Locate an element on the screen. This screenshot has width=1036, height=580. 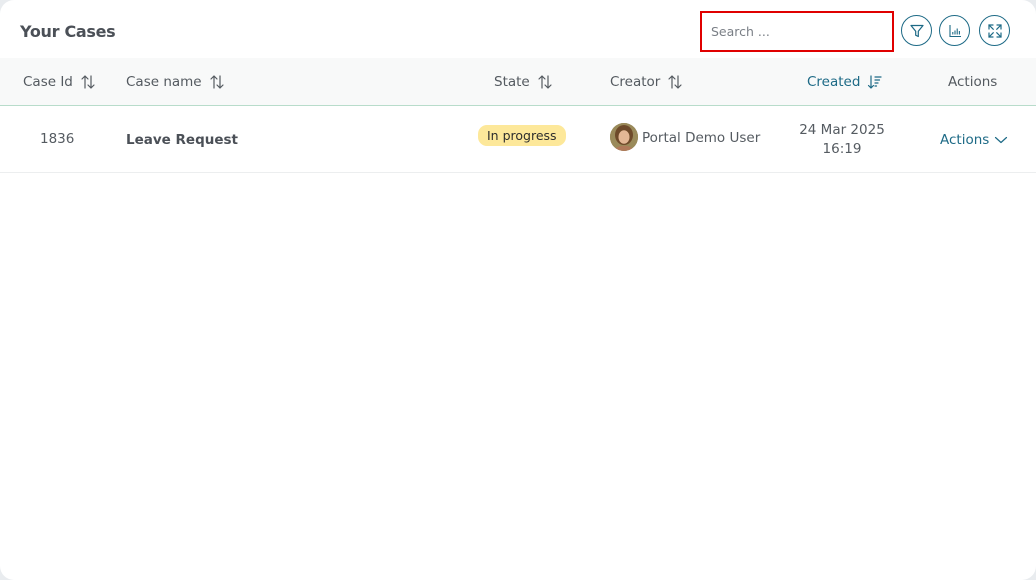
creator-name: Portal Demo User is located at coordinates (701, 138).